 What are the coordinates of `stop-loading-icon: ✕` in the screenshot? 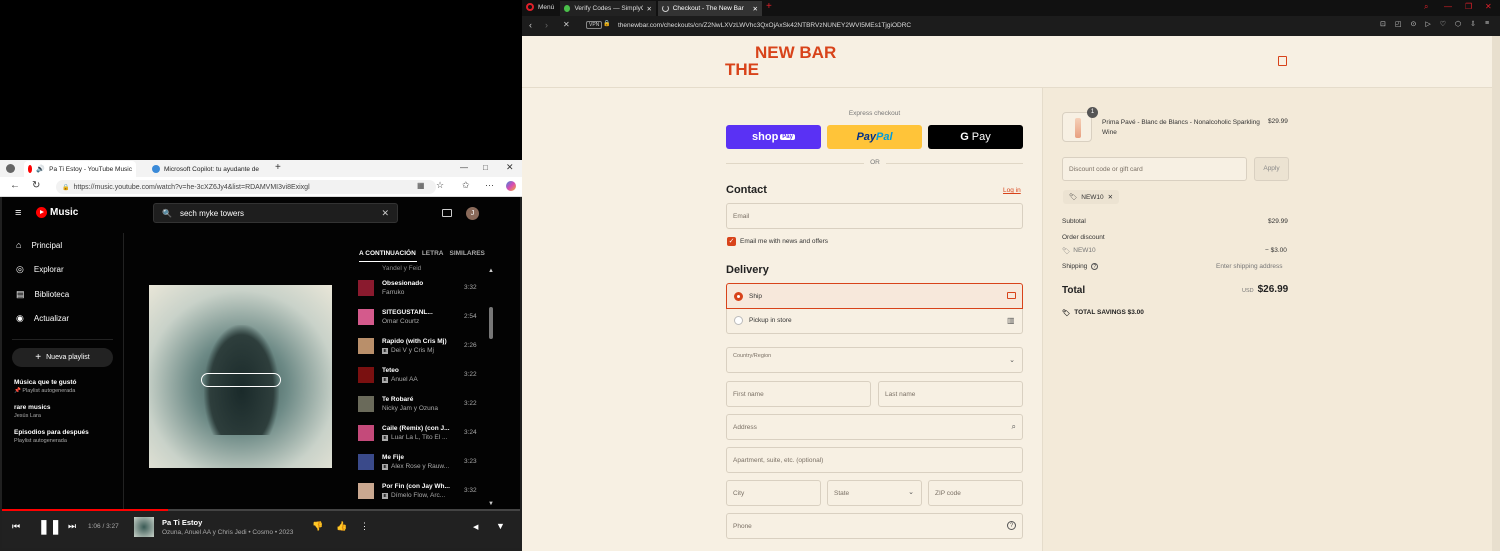 It's located at (566, 24).